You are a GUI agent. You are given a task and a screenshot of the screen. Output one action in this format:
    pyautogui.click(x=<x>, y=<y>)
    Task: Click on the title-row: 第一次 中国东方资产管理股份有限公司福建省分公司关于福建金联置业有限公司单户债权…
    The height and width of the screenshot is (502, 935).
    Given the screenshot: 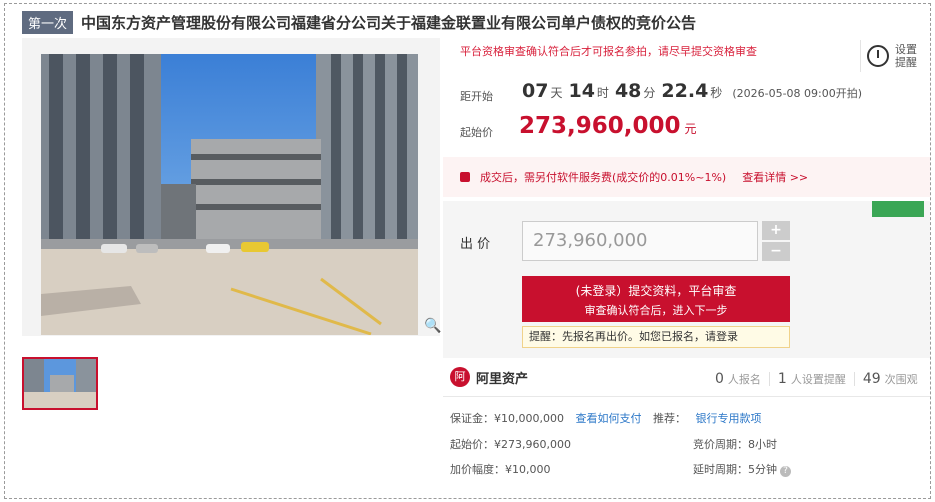 What is the action you would take?
    pyautogui.click(x=359, y=22)
    